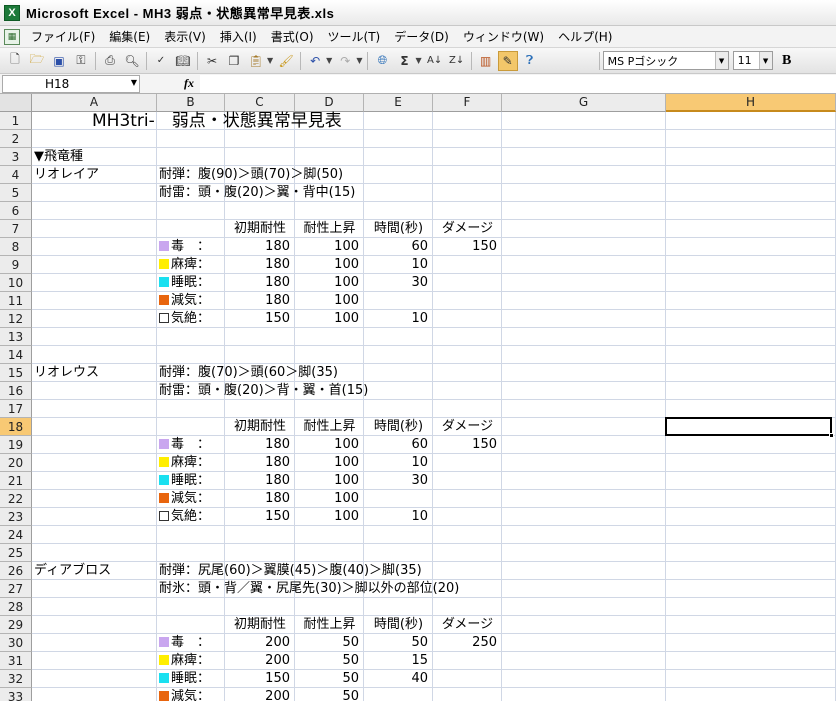 This screenshot has width=836, height=701. I want to click on permission-icon: ⚿, so click(81, 61).